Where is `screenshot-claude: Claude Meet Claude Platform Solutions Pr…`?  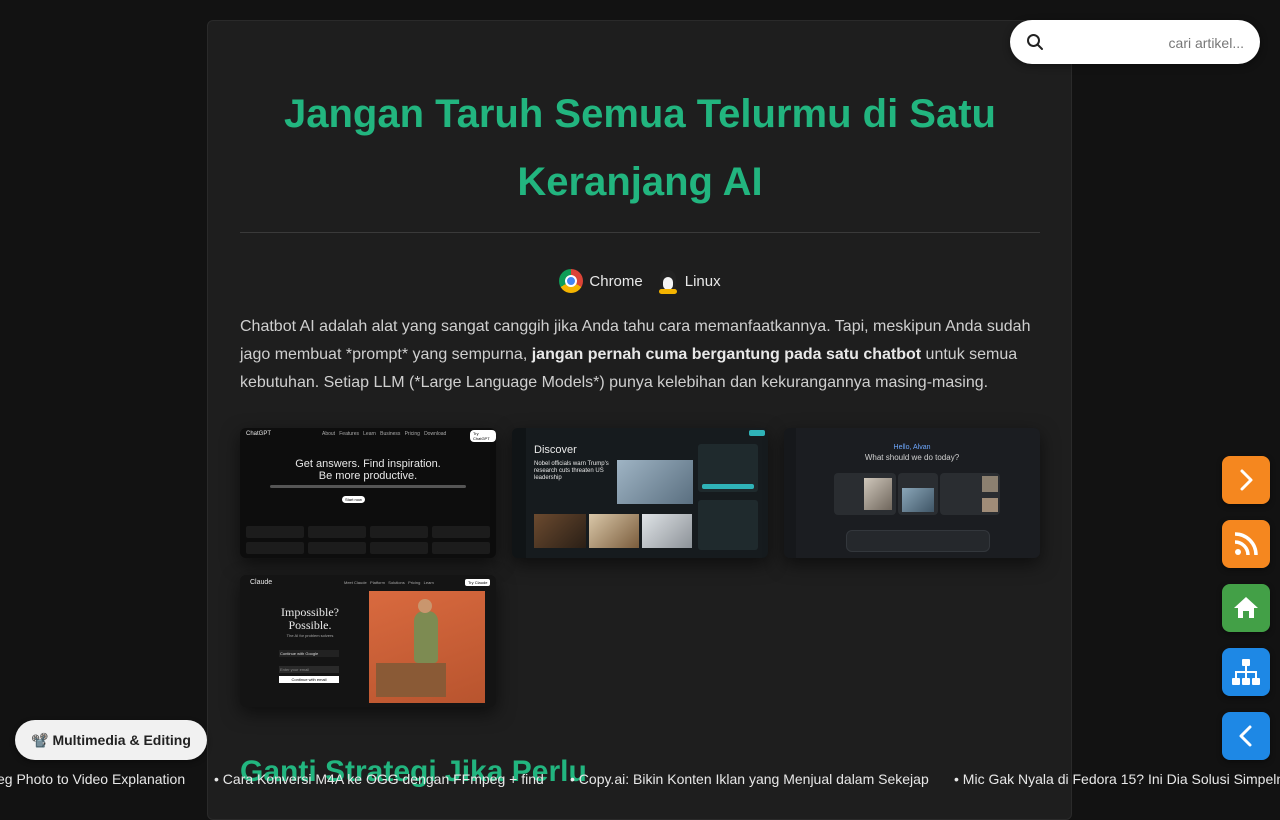
screenshot-claude: Claude Meet Claude Platform Solutions Pr… is located at coordinates (368, 641).